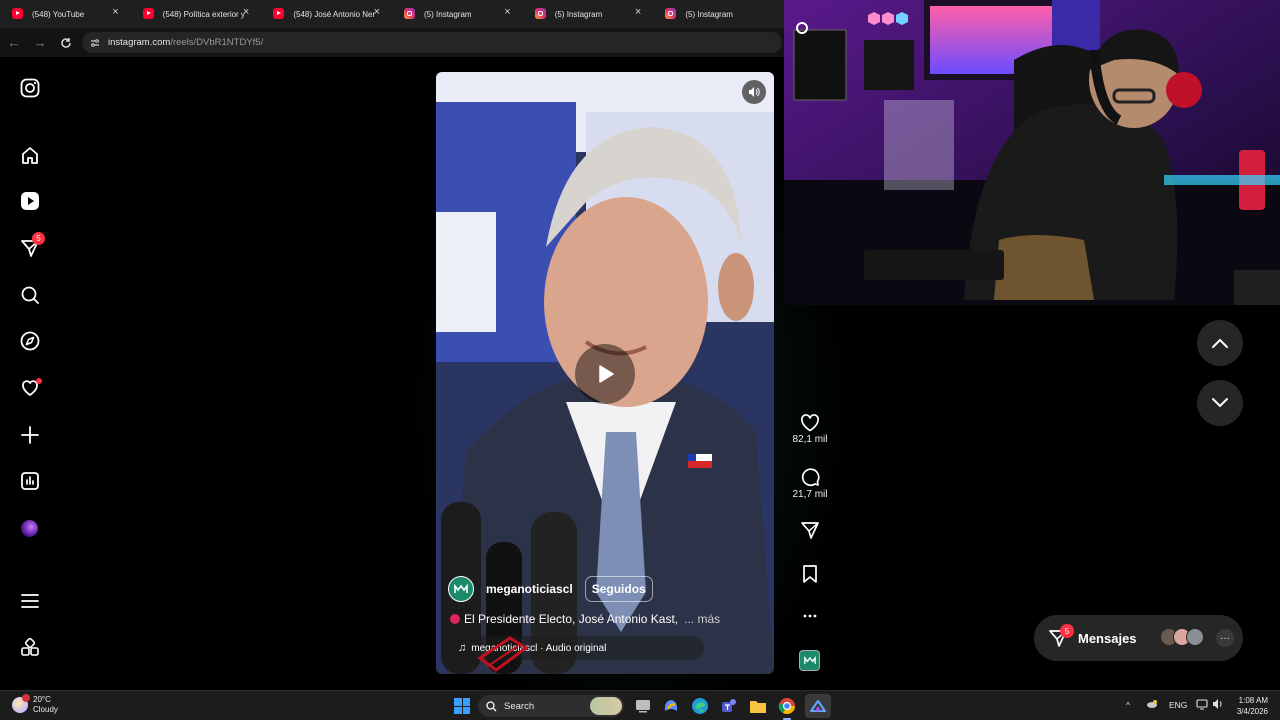 This screenshot has height=720, width=1280. Describe the element at coordinates (1245, 706) in the screenshot. I see `system-clock: 1:08 AM 3/4/2026` at that location.